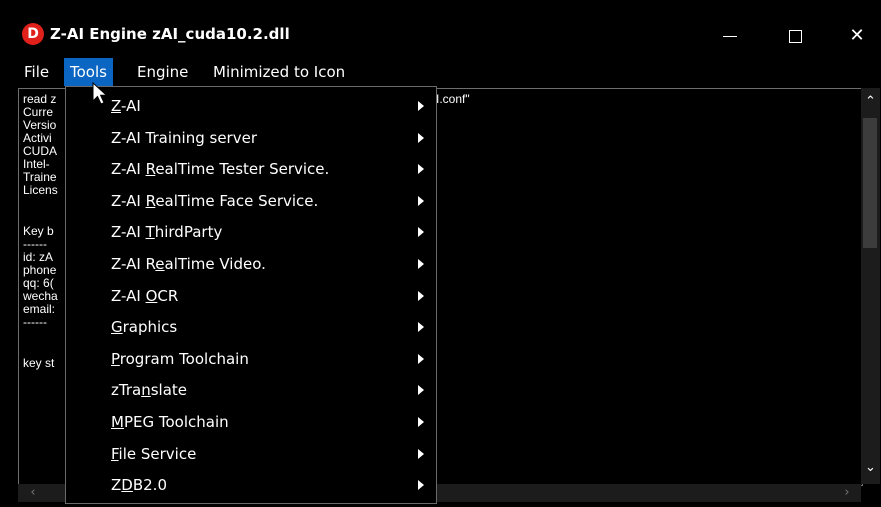  I want to click on tools-menu-item-label: Z-AI RealTime Face Service., so click(215, 200).